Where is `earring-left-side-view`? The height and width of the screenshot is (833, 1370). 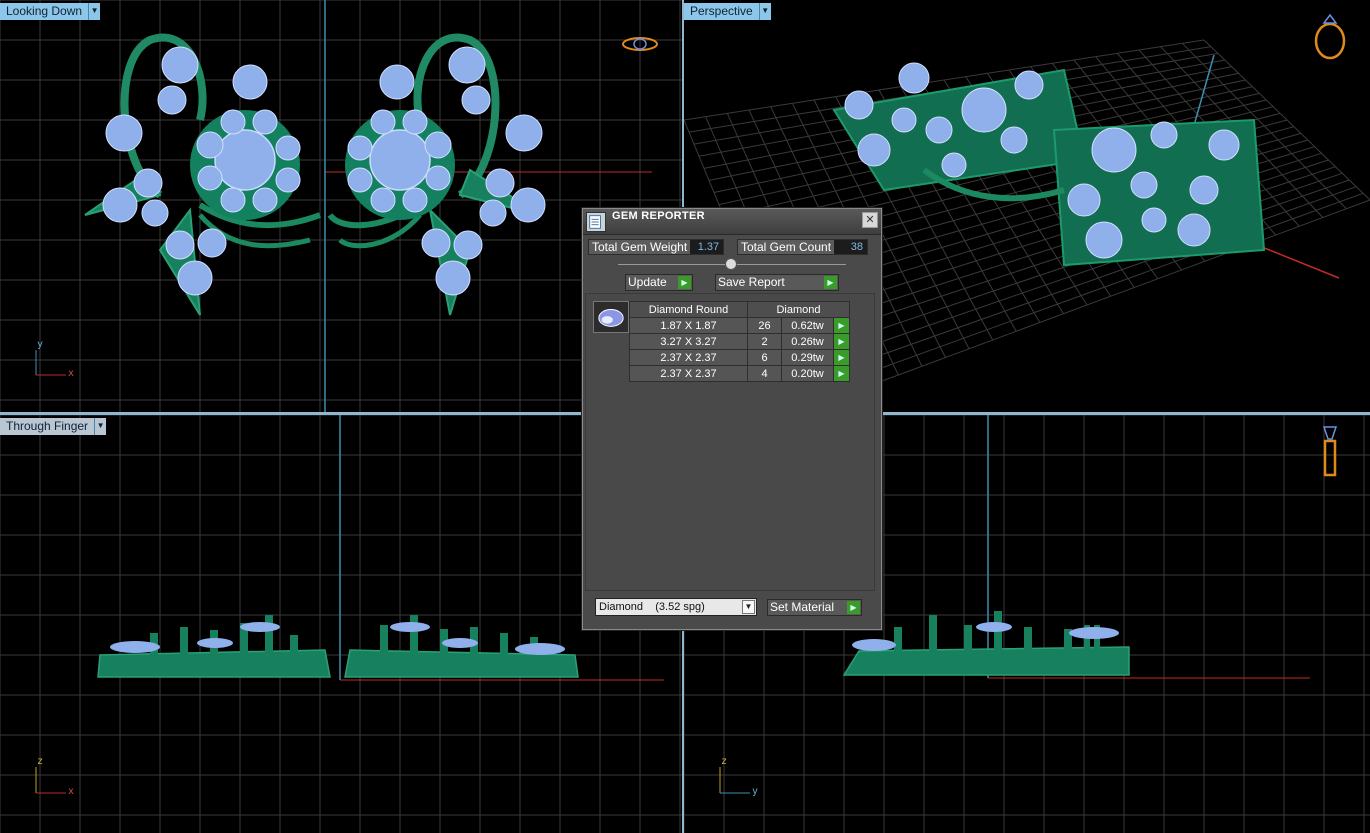 earring-left-side-view is located at coordinates (214, 646).